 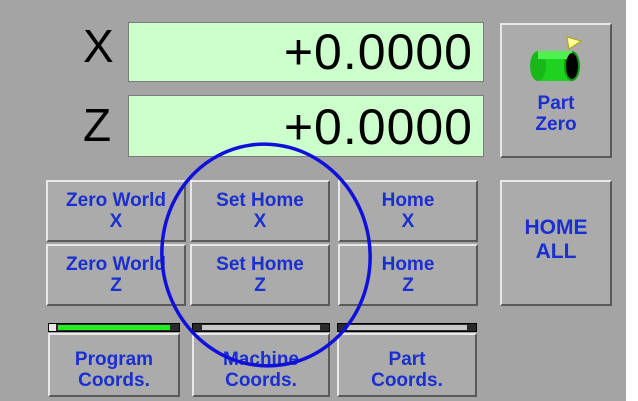 I want to click on set-home-x-line2: X, so click(x=260, y=221).